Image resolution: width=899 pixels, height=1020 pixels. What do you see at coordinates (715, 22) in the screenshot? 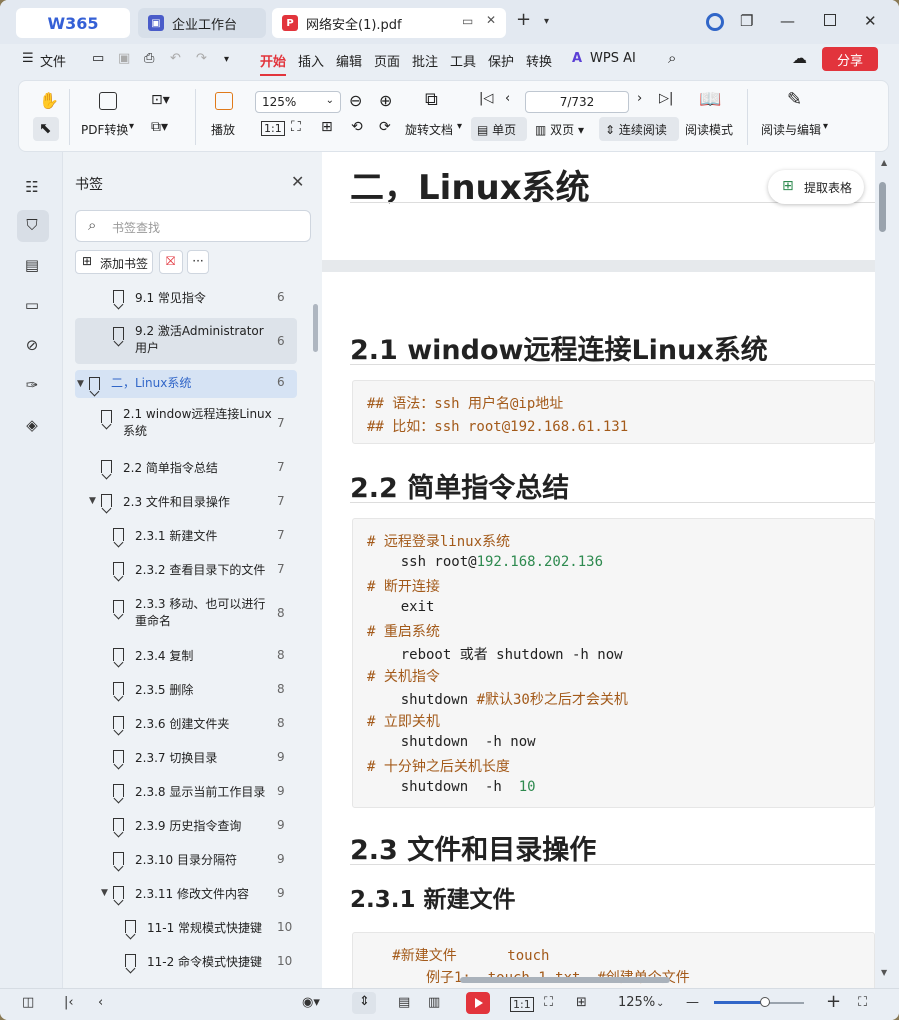
I see `assistant-icon` at bounding box center [715, 22].